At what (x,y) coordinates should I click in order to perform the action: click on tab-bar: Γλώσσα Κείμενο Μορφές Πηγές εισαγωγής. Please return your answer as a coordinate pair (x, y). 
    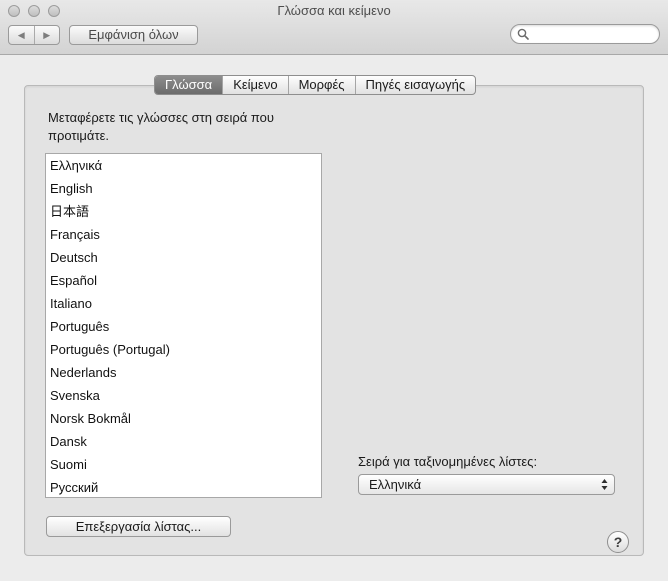
    Looking at the image, I should click on (315, 85).